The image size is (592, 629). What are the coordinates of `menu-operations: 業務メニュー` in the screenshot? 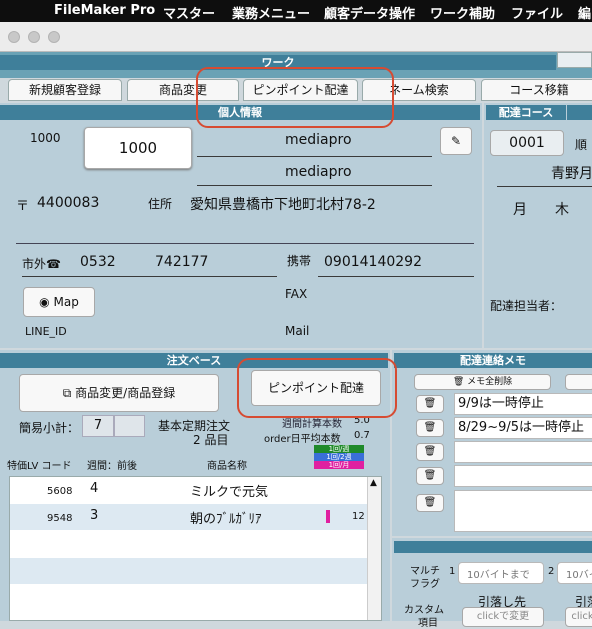 It's located at (271, 12).